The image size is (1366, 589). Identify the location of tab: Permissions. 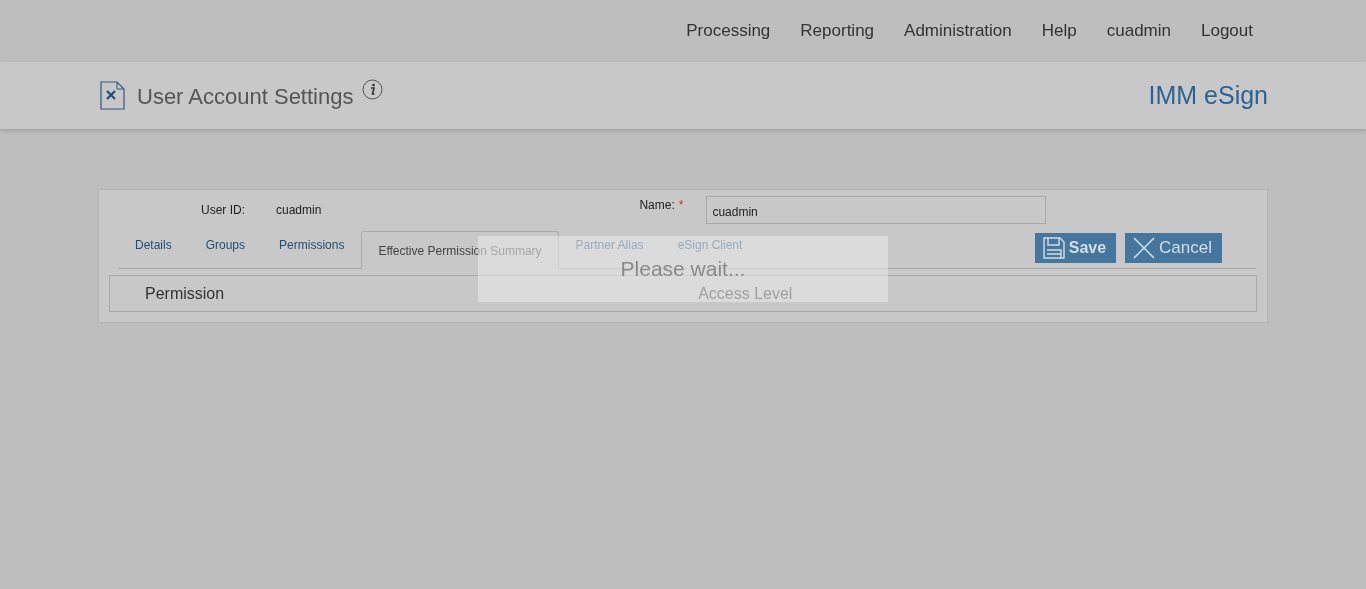
(312, 244).